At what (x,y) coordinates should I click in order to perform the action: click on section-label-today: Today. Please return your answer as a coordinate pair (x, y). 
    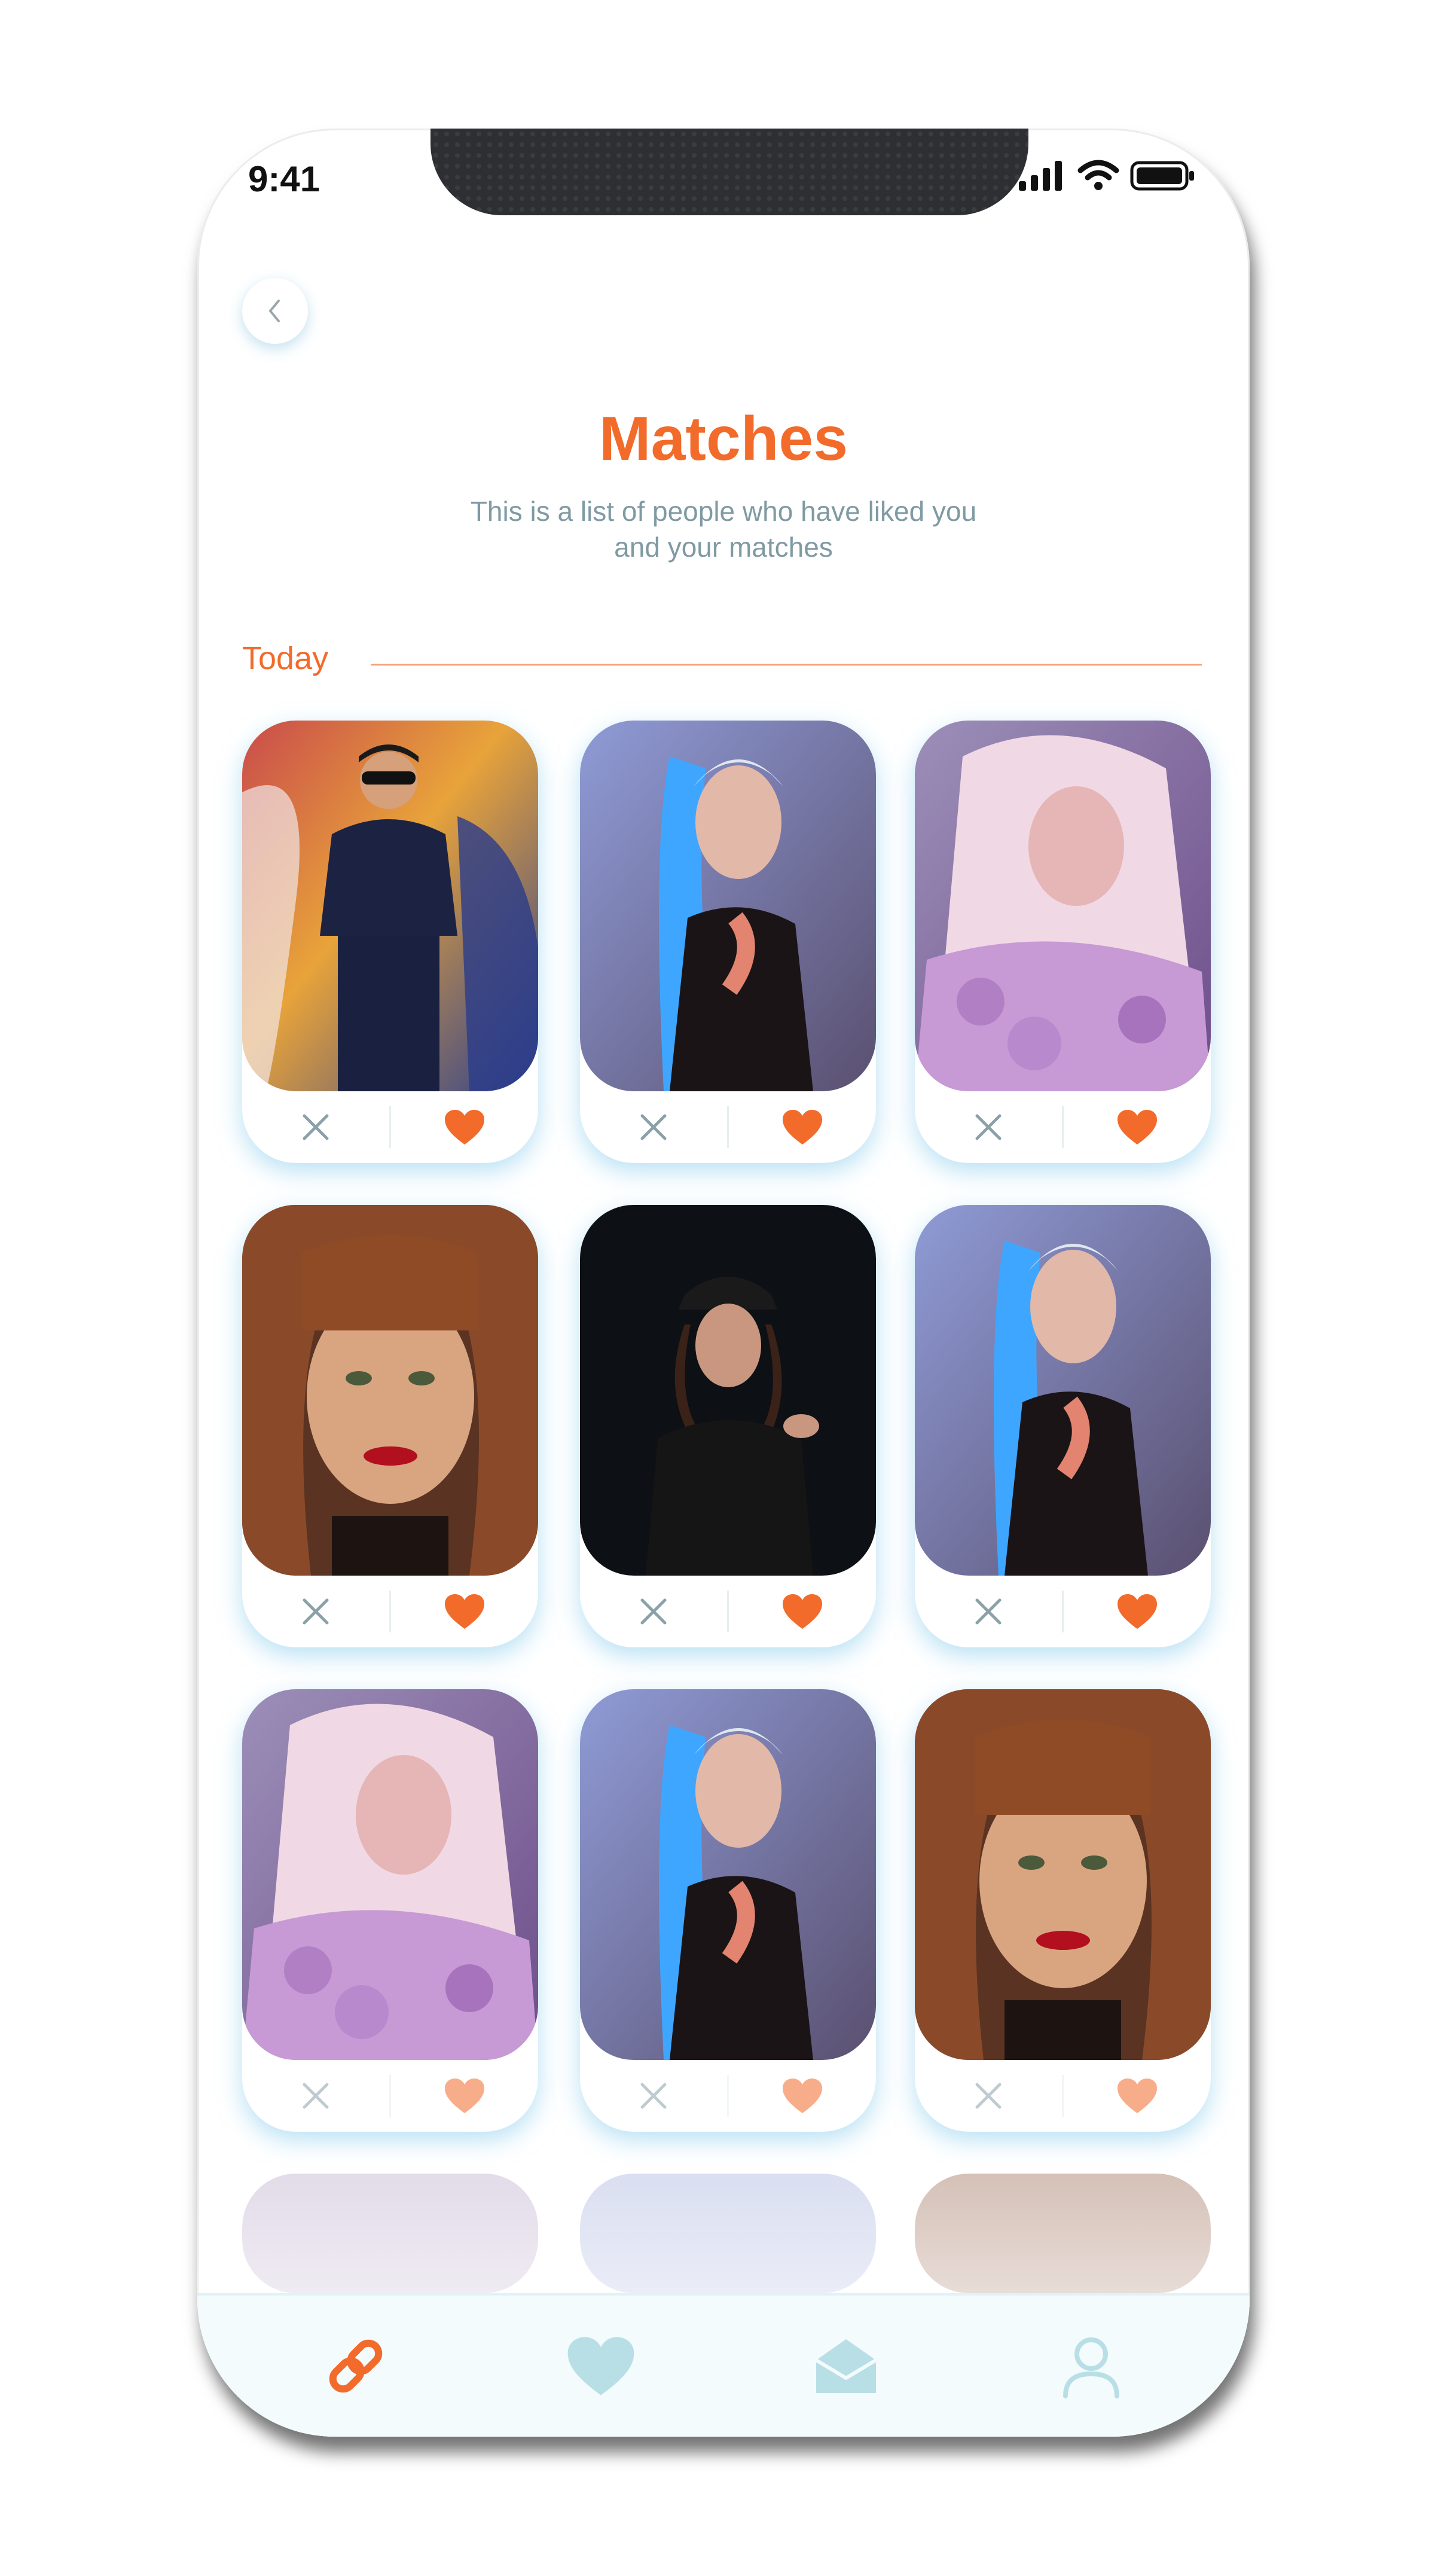
    Looking at the image, I should click on (285, 658).